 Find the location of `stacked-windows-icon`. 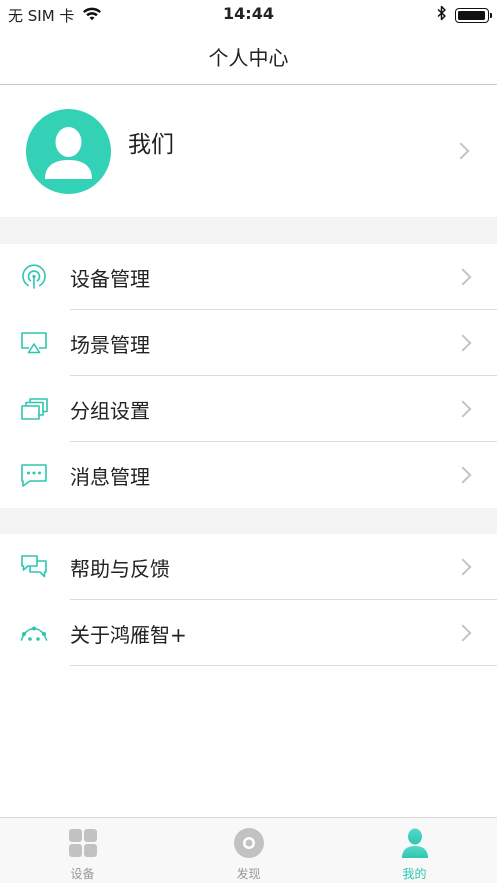

stacked-windows-icon is located at coordinates (34, 409).